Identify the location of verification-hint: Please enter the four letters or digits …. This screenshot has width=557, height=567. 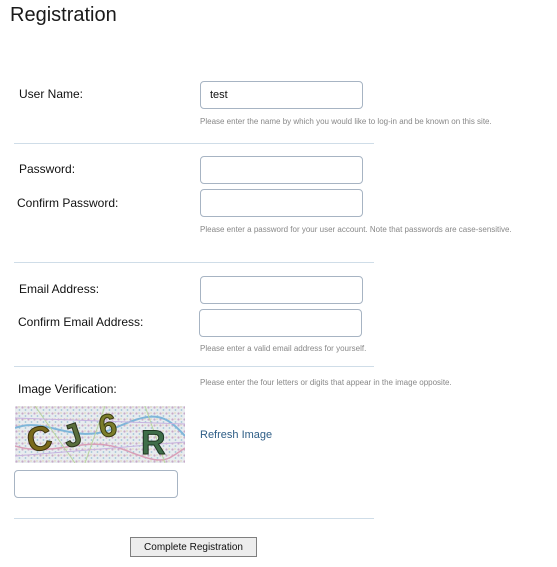
(326, 382).